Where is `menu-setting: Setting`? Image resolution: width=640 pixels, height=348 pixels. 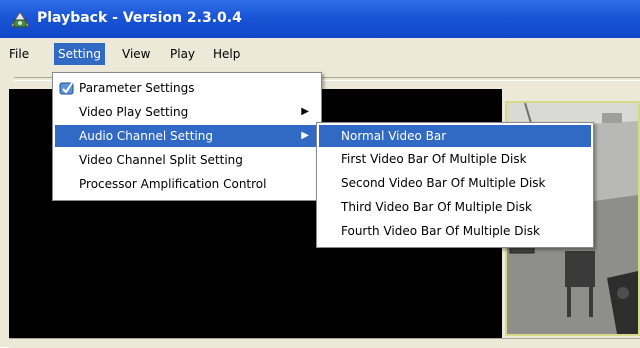 menu-setting: Setting is located at coordinates (79, 54).